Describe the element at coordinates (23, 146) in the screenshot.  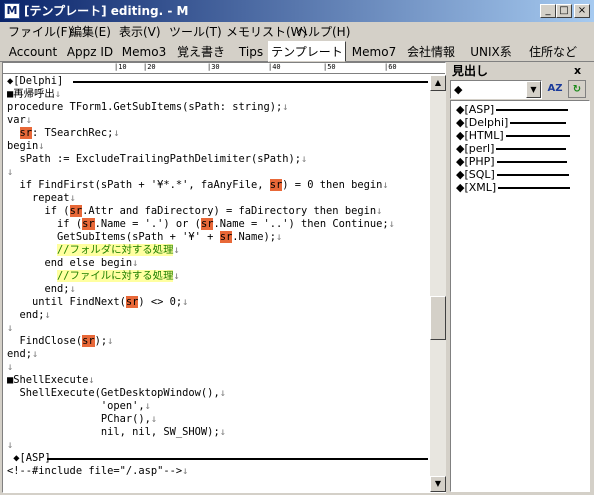
I see `code-text: begin` at that location.